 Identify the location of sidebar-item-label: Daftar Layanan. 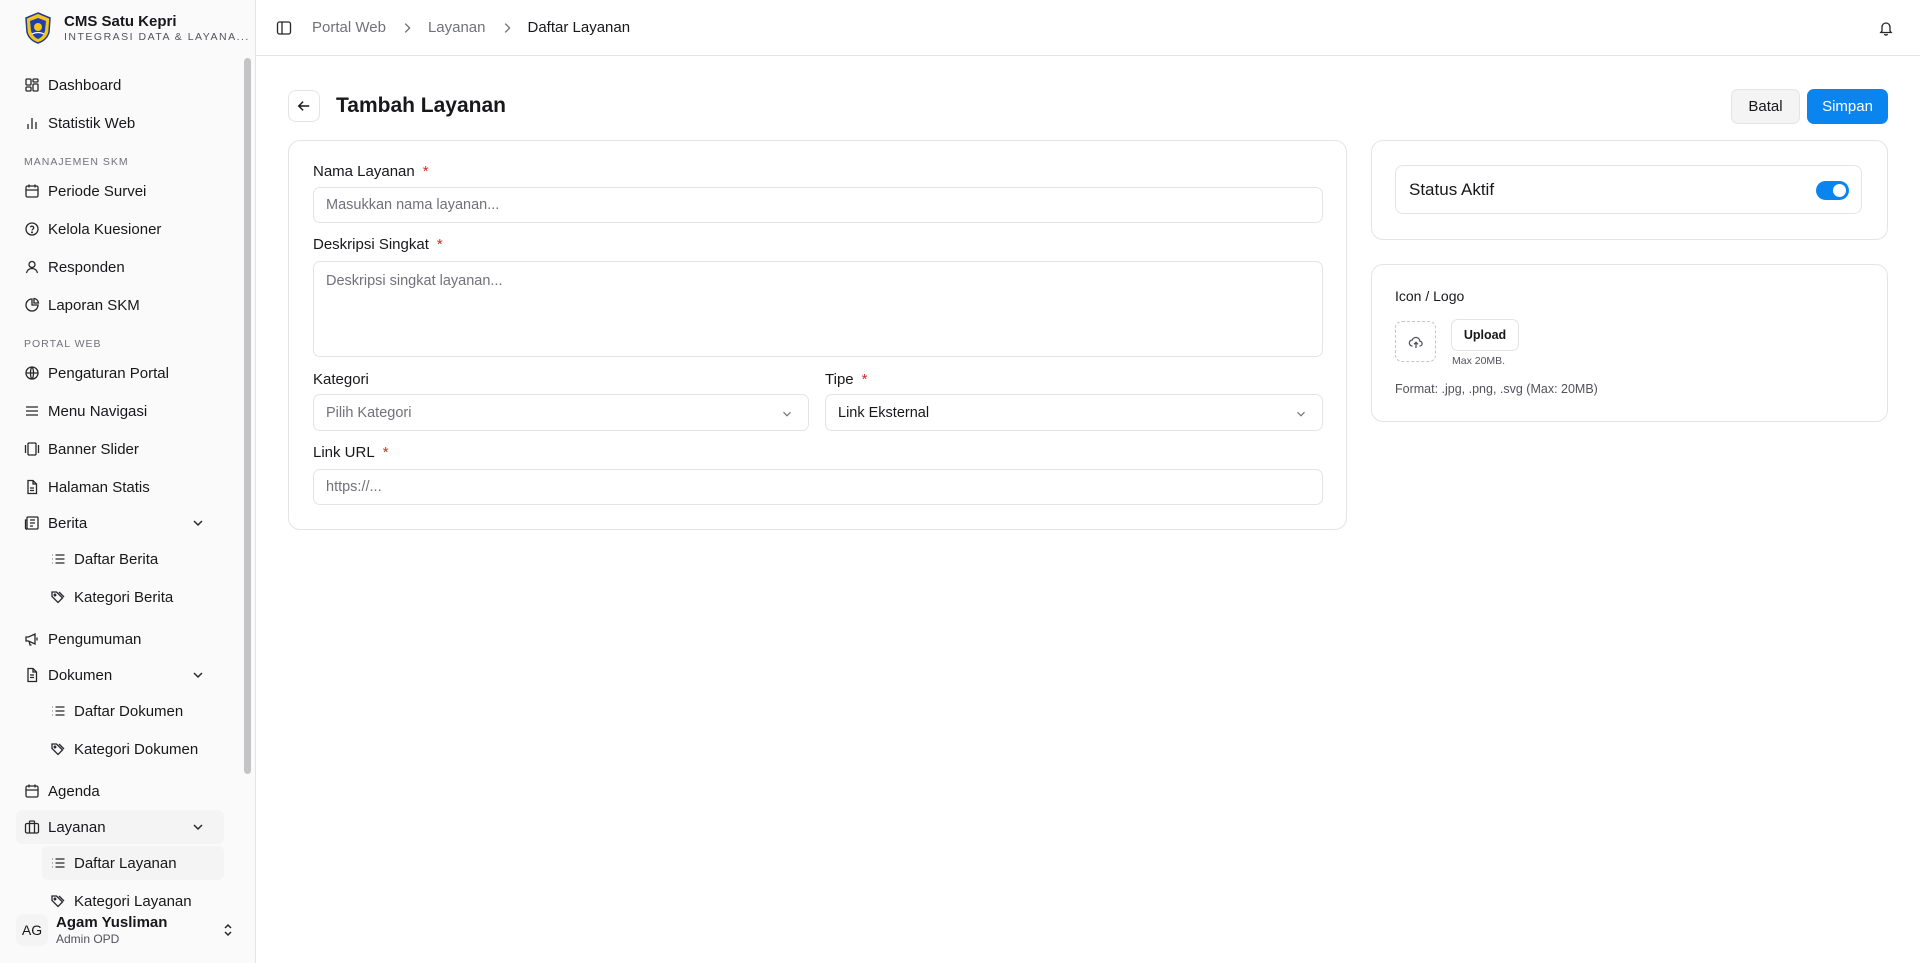
(125, 863).